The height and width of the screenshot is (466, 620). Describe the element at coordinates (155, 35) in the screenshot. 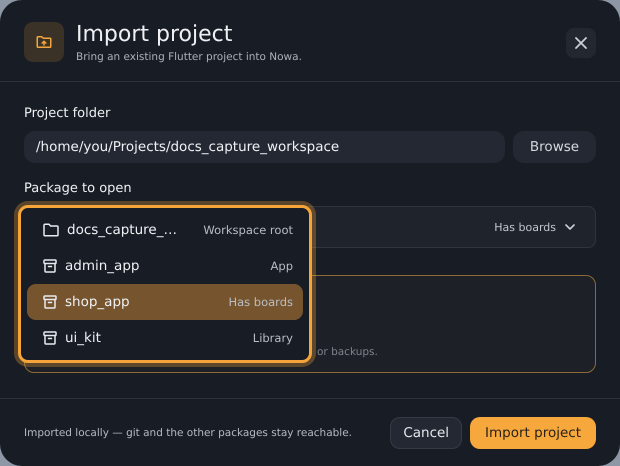

I see `dialog-title: Import project` at that location.